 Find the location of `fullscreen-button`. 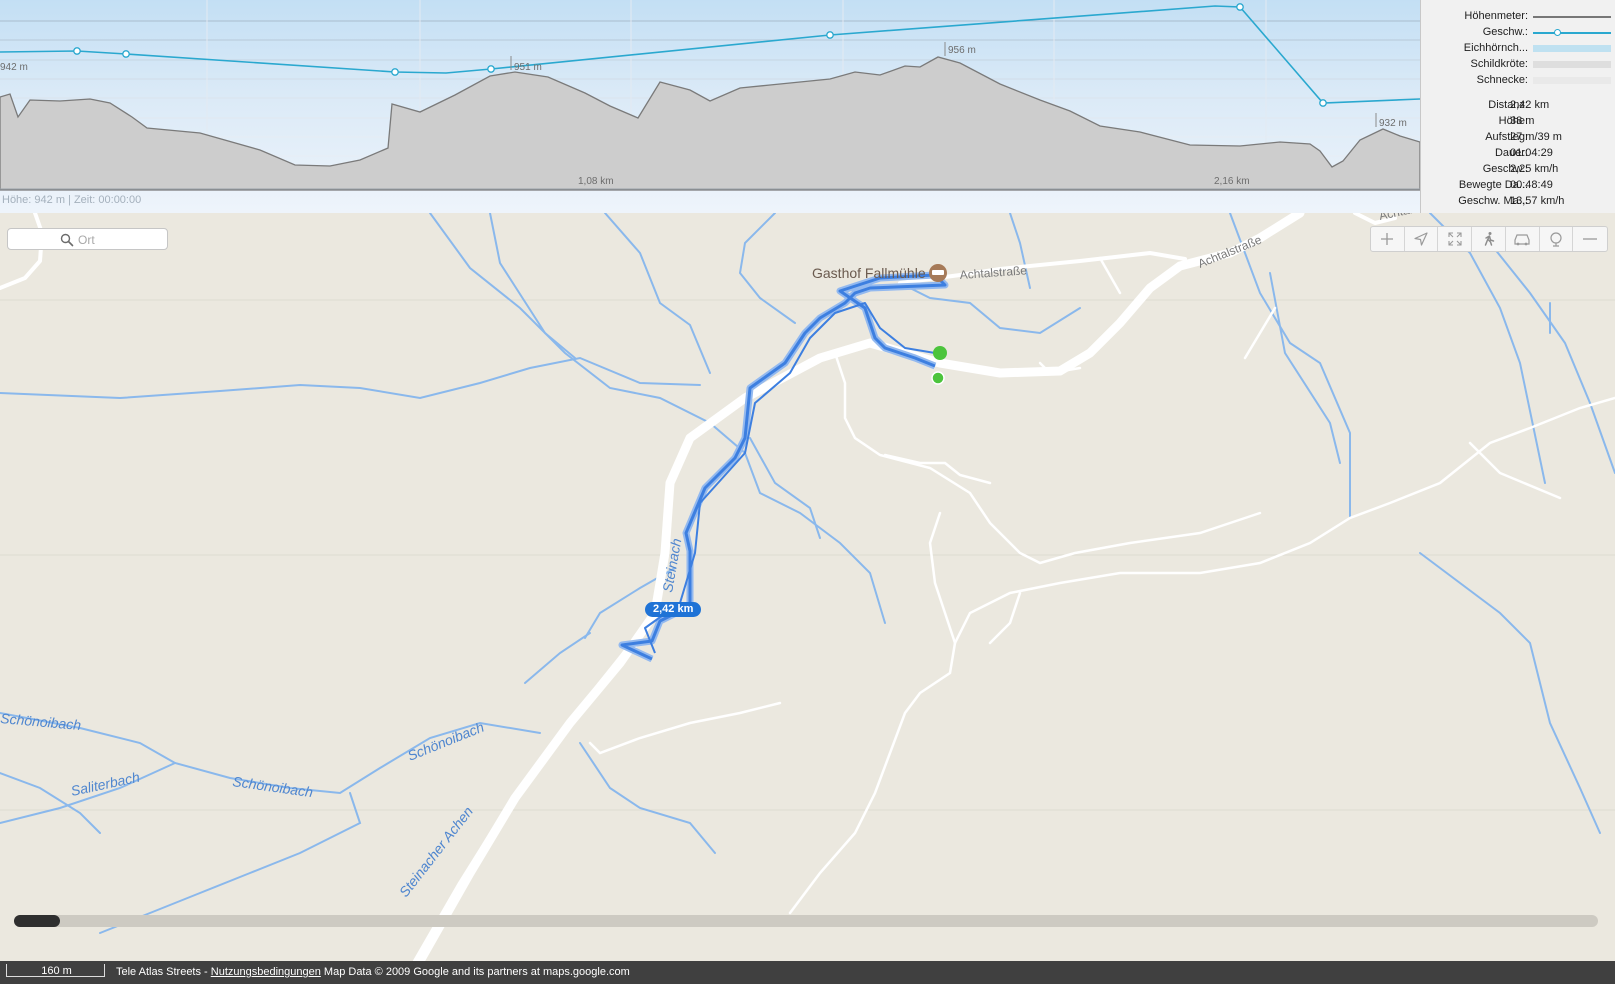

fullscreen-button is located at coordinates (1455, 239).